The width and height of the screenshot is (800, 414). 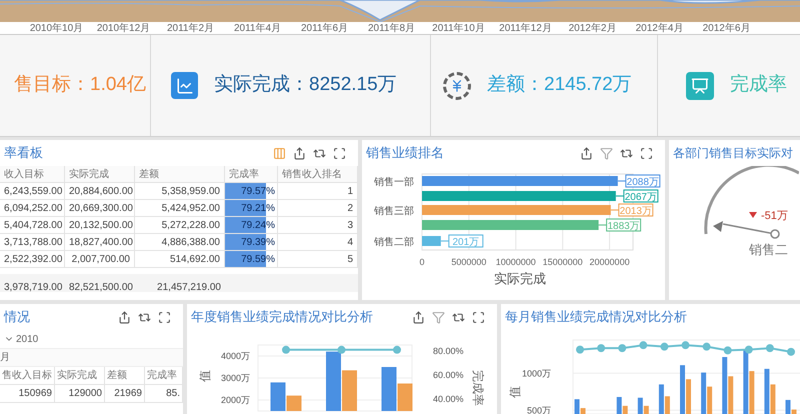 What do you see at coordinates (190, 28) in the screenshot?
I see `axis-label: 2011年2月` at bounding box center [190, 28].